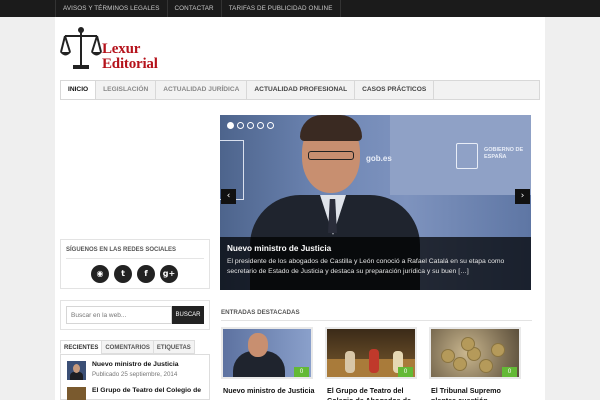  Describe the element at coordinates (173, 347) in the screenshot. I see `tab-etiquetas: ETIQUETAS` at that location.